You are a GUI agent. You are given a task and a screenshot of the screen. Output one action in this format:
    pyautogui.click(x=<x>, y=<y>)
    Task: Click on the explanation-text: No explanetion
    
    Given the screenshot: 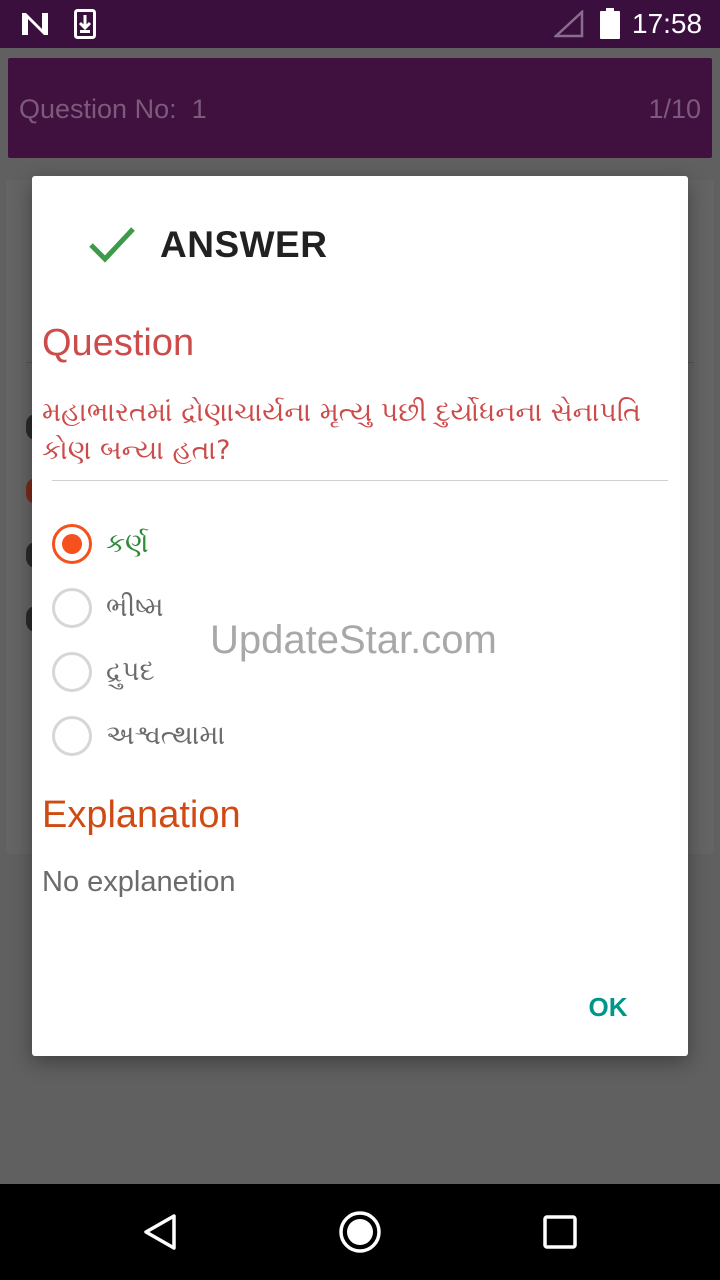 What is the action you would take?
    pyautogui.click(x=139, y=882)
    